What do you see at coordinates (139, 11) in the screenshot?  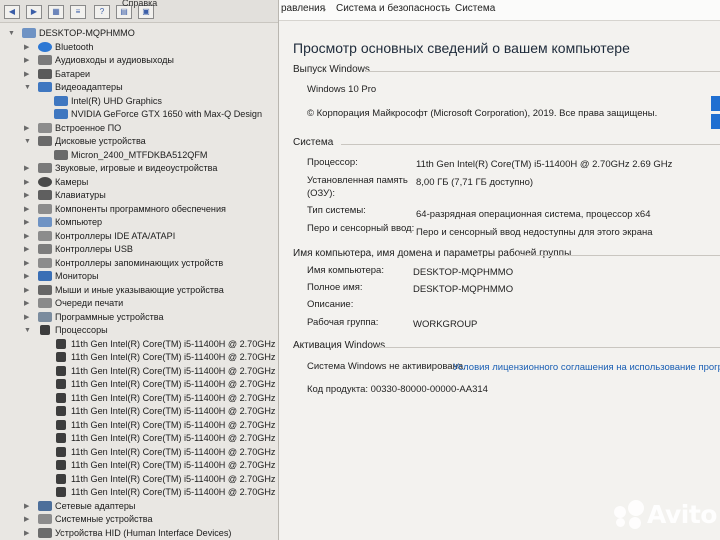 I see `device-manager-toolbar: ◀ ▶ ▦ ≡ ? ▤ ▣ Справка` at bounding box center [139, 11].